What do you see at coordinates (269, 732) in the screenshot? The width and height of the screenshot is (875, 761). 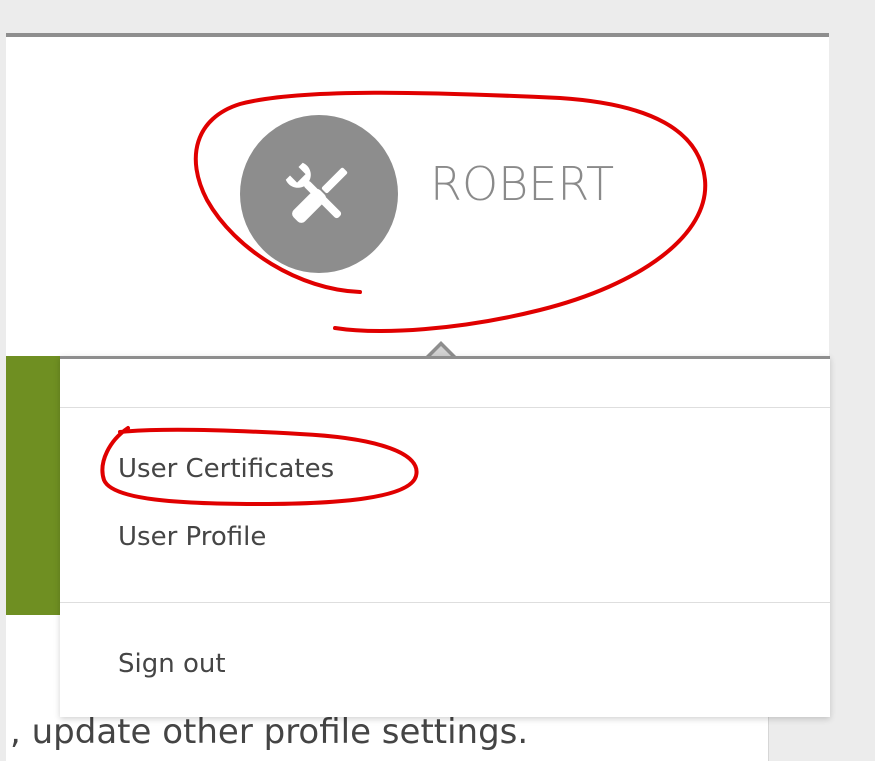 I see `background-description-text: , update other profile settings.` at bounding box center [269, 732].